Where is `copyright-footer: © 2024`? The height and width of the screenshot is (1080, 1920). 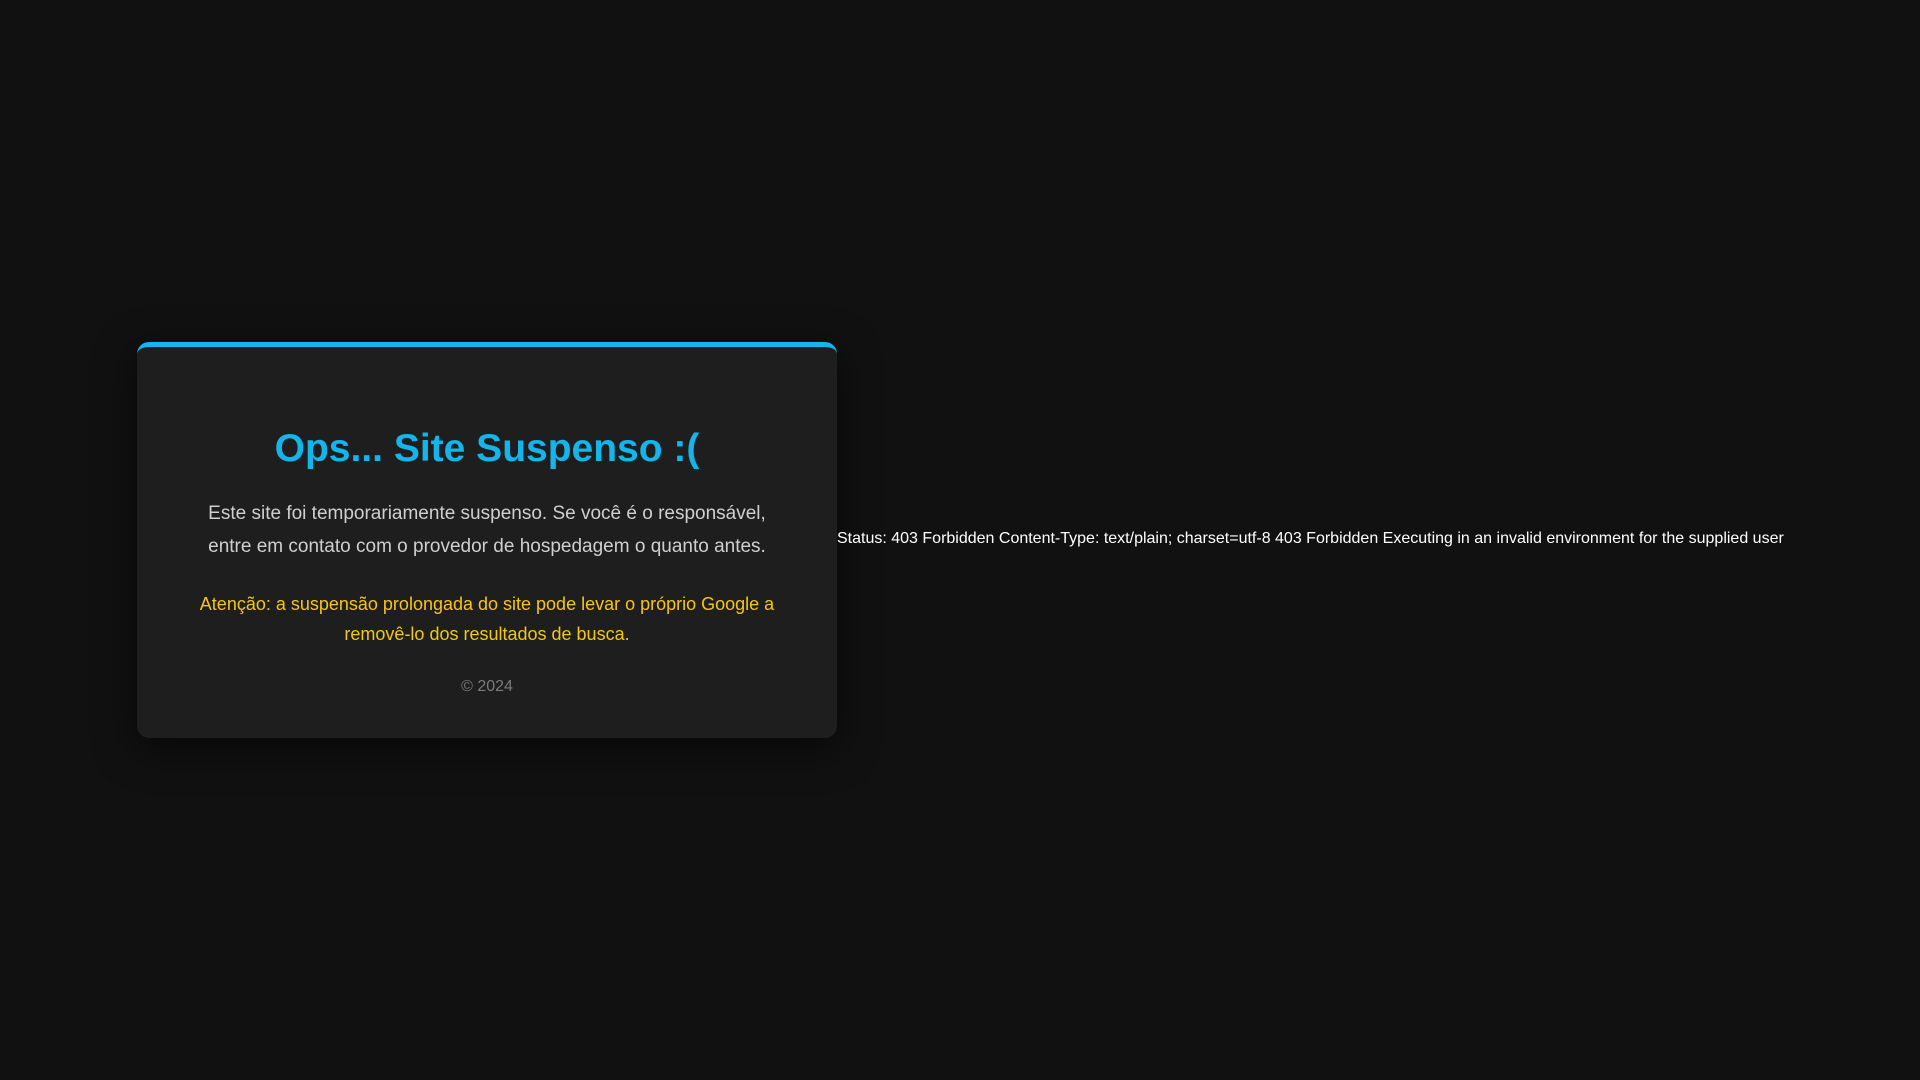 copyright-footer: © 2024 is located at coordinates (487, 686).